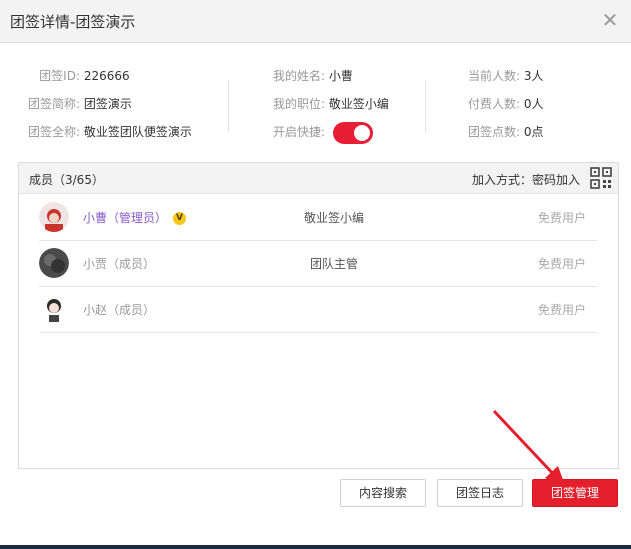  Describe the element at coordinates (66, 180) in the screenshot. I see `members-title: 成员（3/65）` at that location.